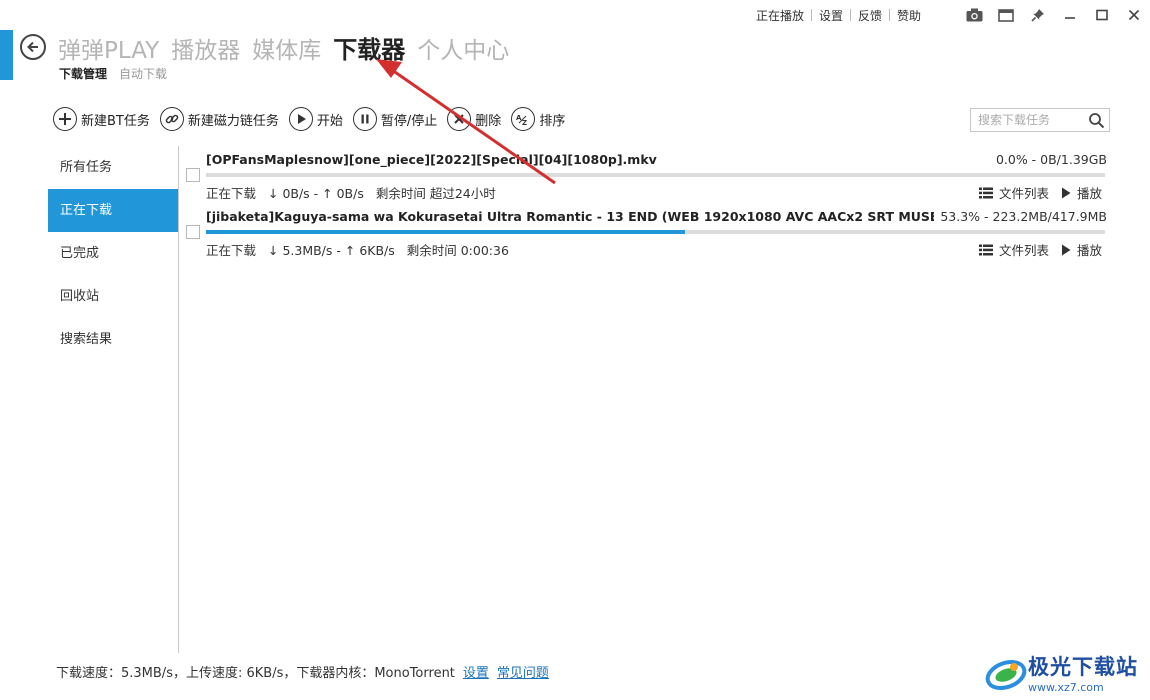  Describe the element at coordinates (1006, 15) in the screenshot. I see `mini-mode-icon` at that location.